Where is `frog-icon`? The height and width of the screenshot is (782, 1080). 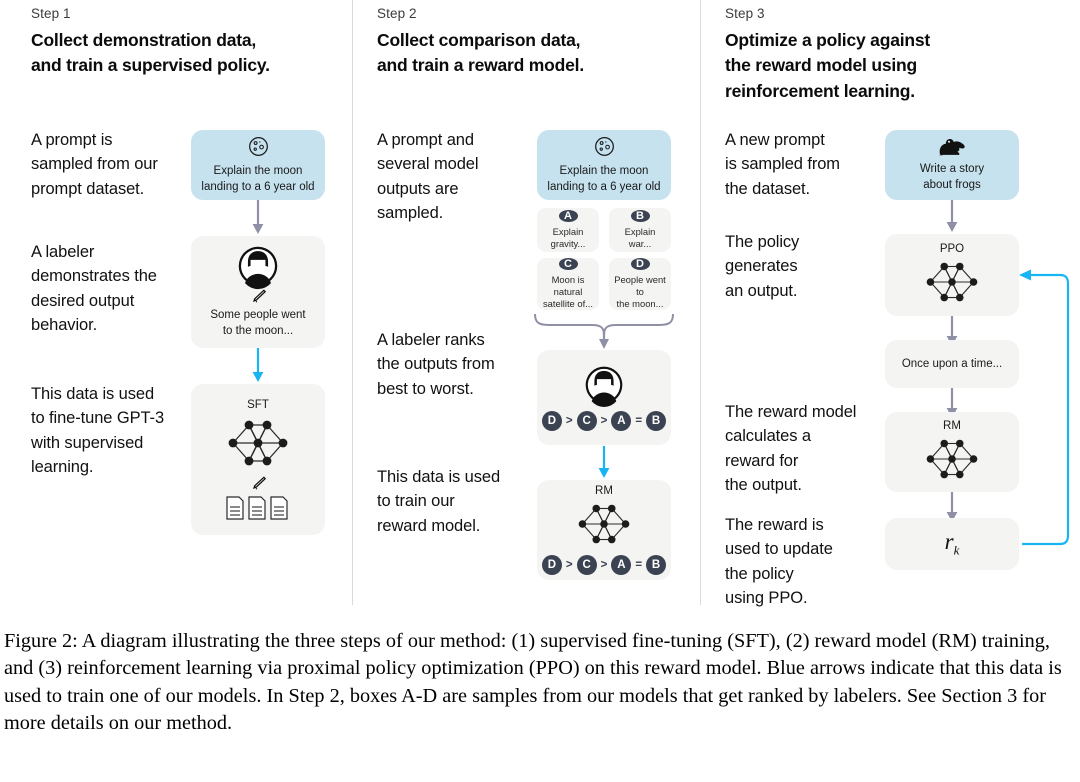 frog-icon is located at coordinates (952, 146).